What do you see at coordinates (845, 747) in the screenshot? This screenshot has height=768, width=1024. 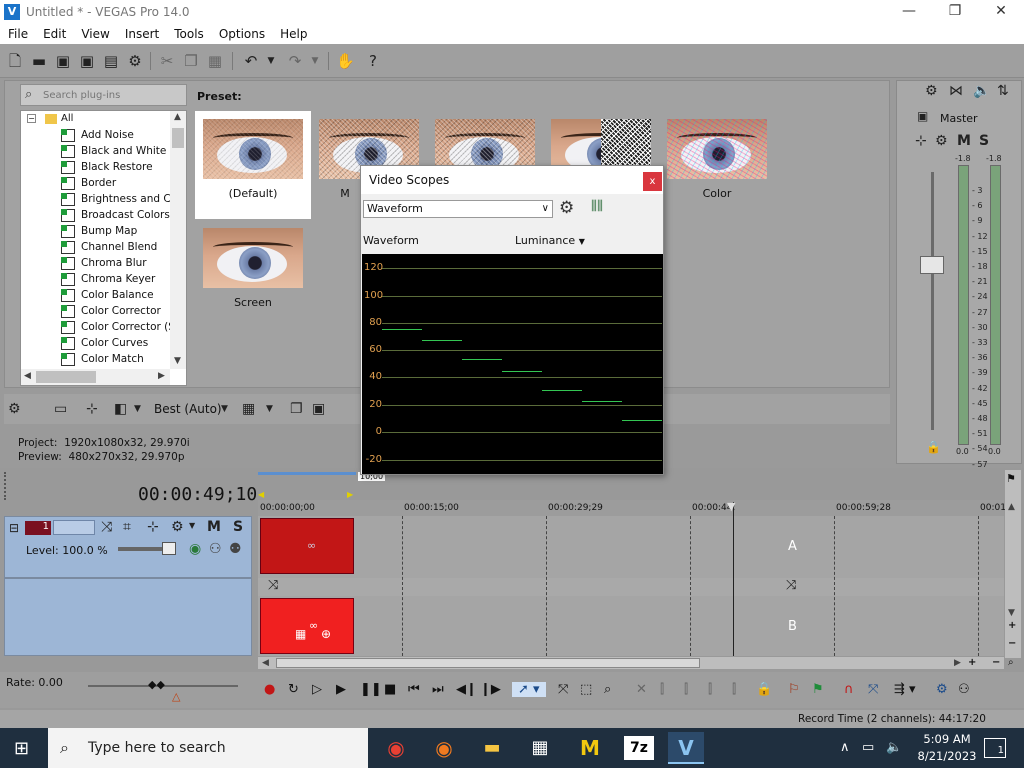 I see `chevron-up-icon: ∧` at bounding box center [845, 747].